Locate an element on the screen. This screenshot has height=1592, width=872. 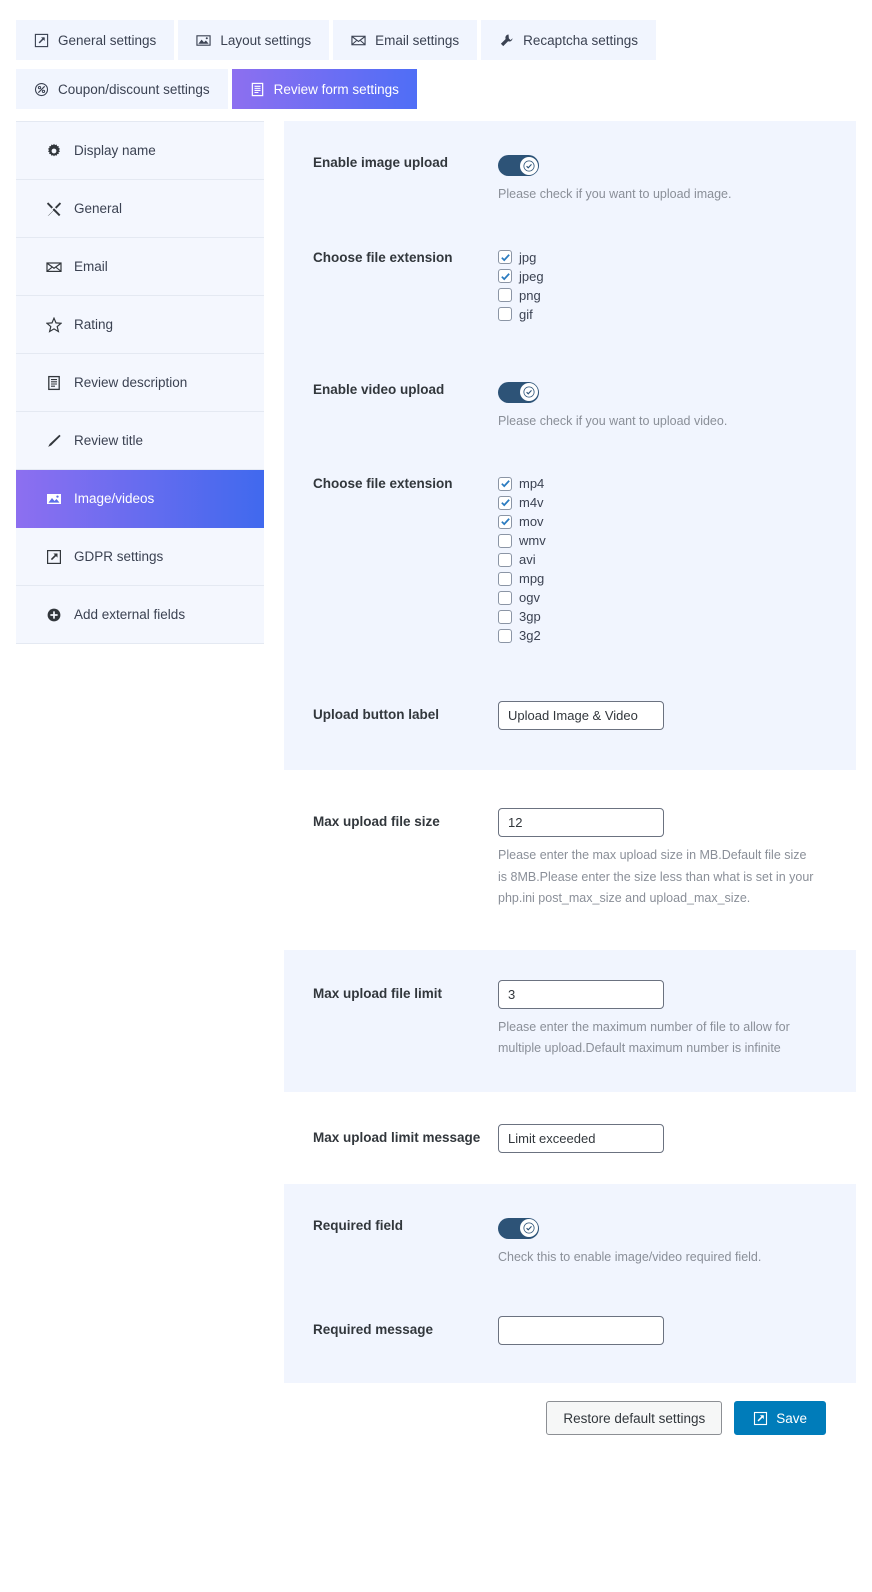
sidebar-item-label: Review title is located at coordinates (109, 440).